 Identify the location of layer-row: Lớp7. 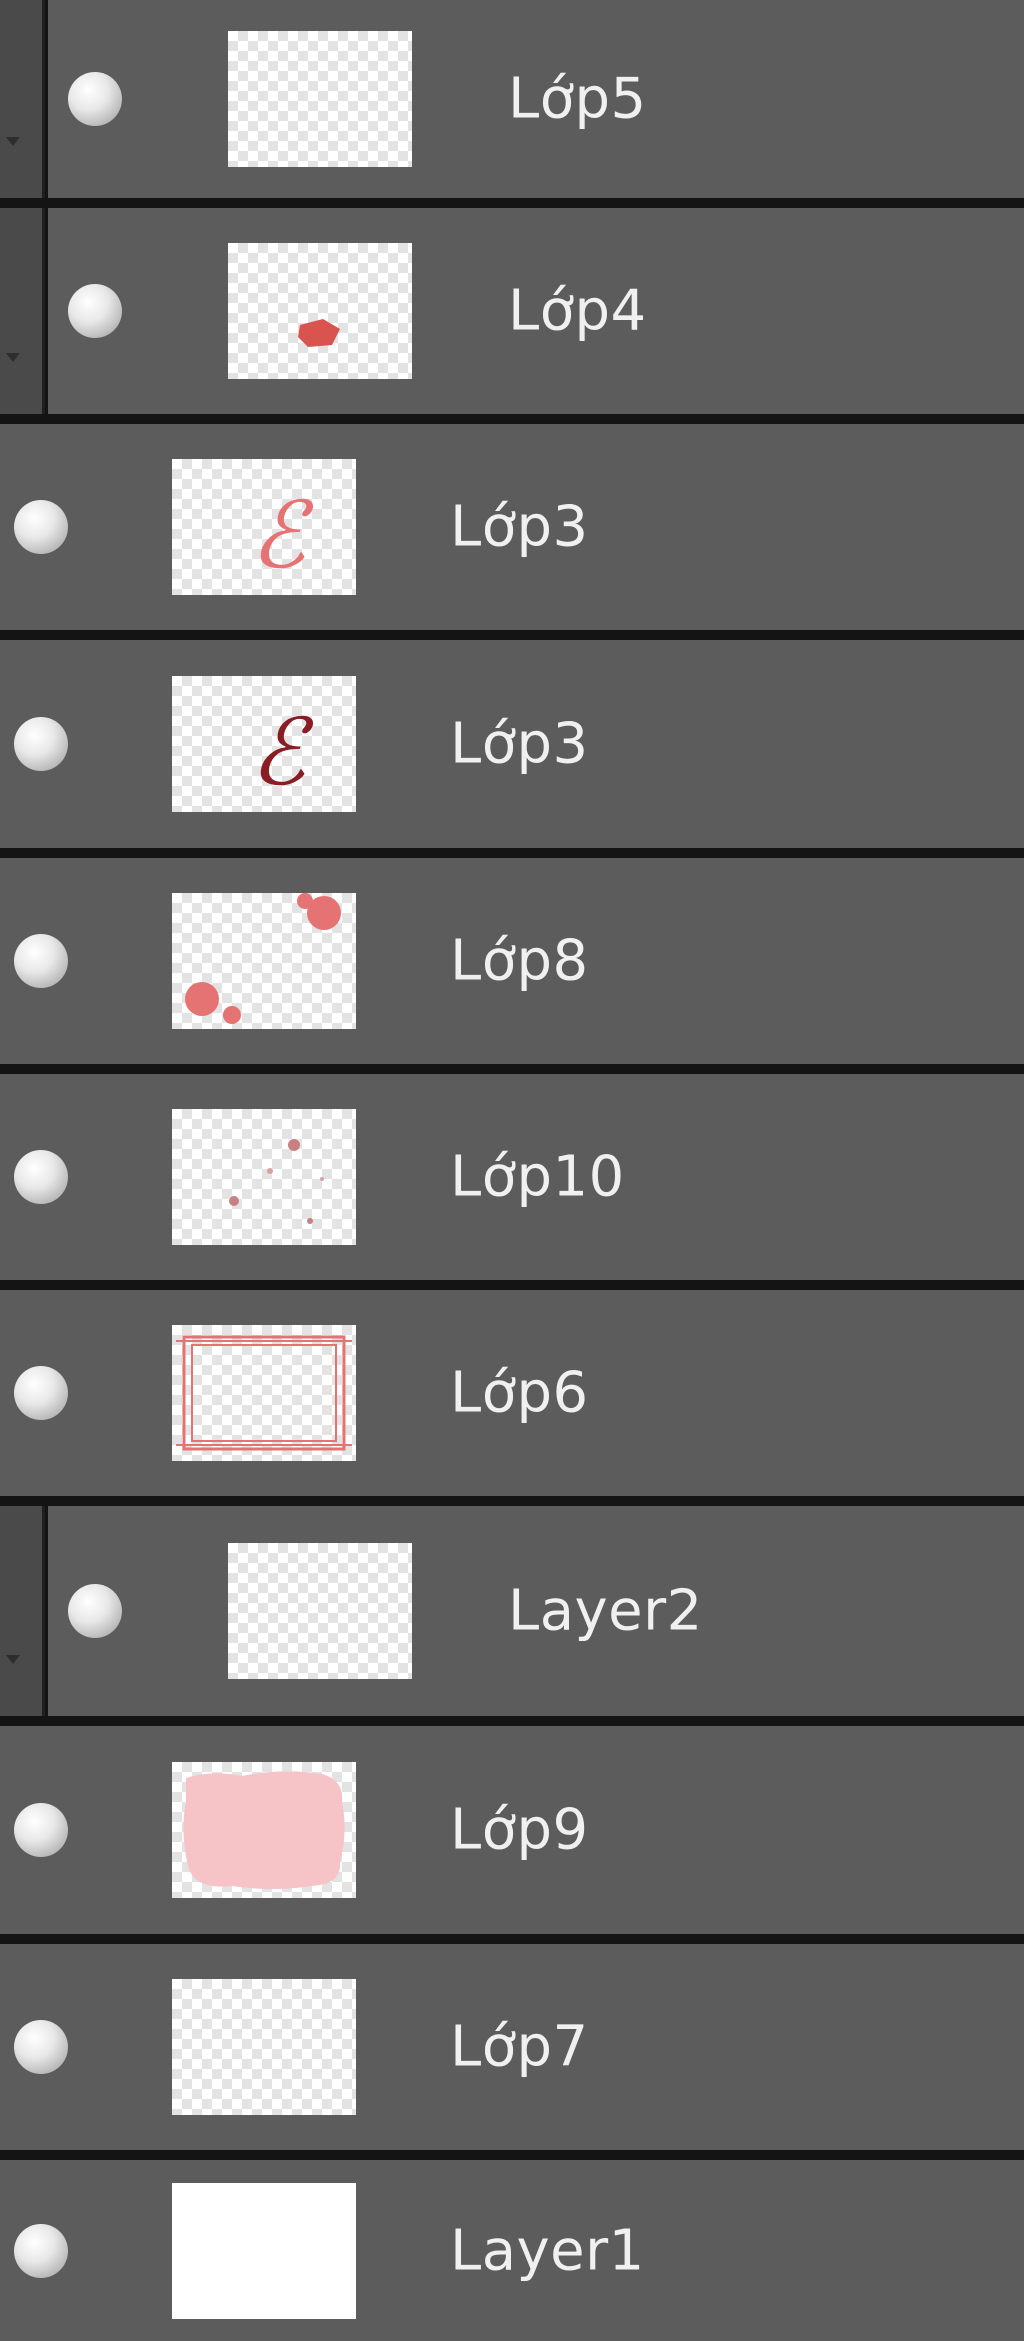
(512, 2047).